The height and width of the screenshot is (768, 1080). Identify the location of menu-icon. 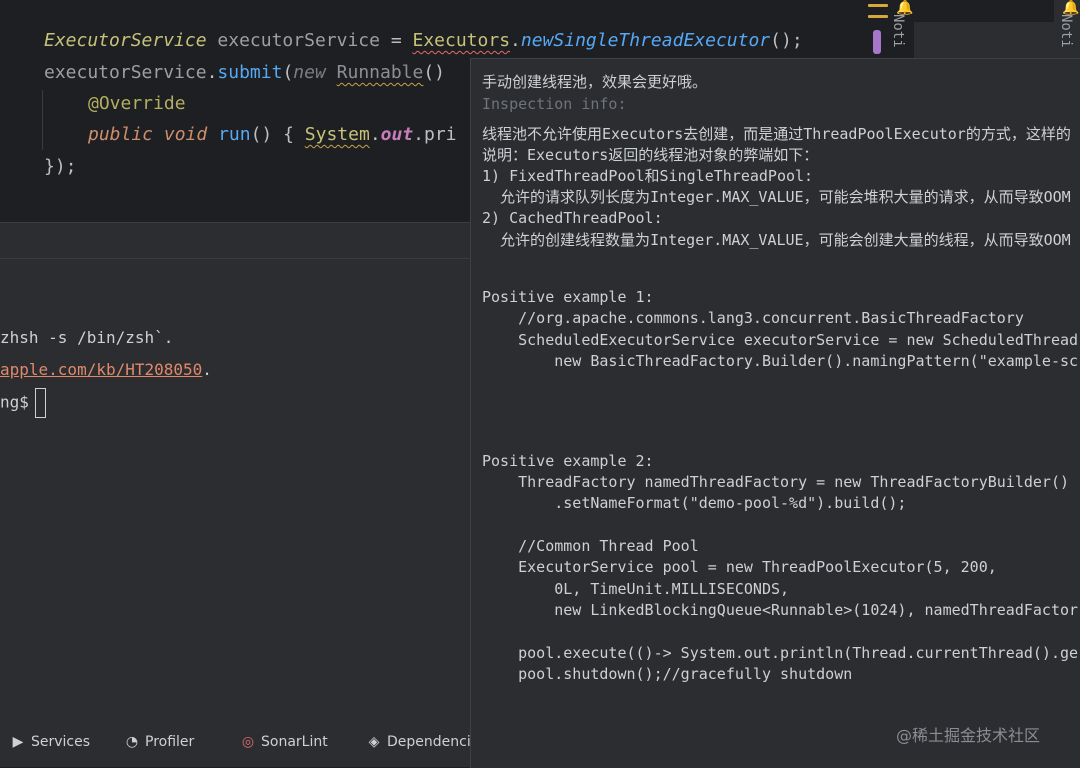
(878, 15).